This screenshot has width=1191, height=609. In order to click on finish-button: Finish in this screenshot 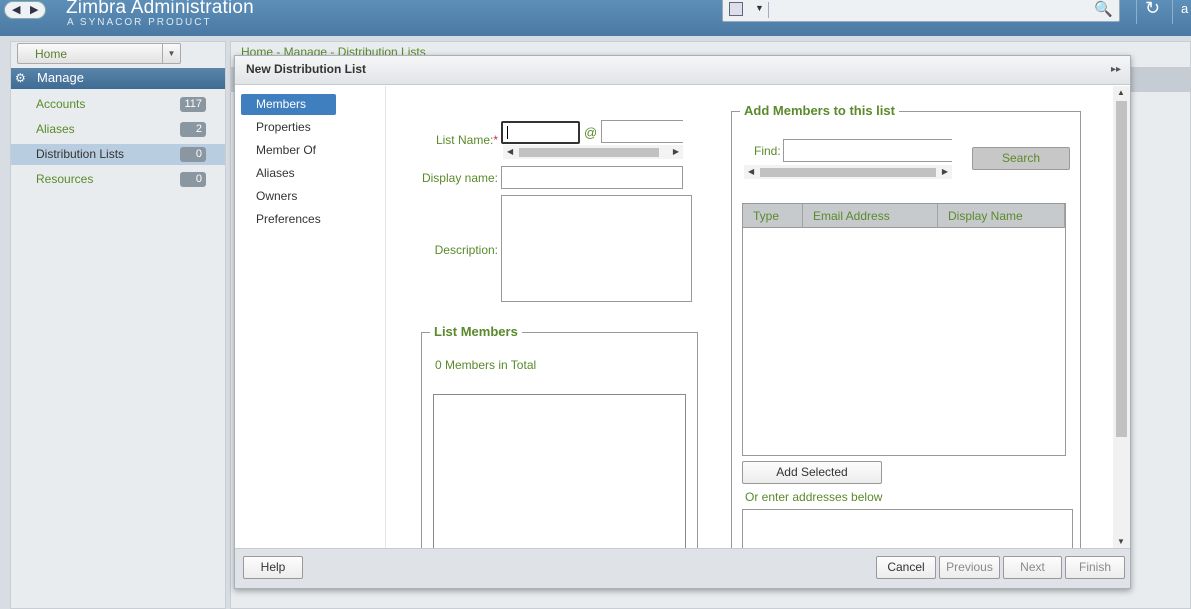, I will do `click(1095, 567)`.